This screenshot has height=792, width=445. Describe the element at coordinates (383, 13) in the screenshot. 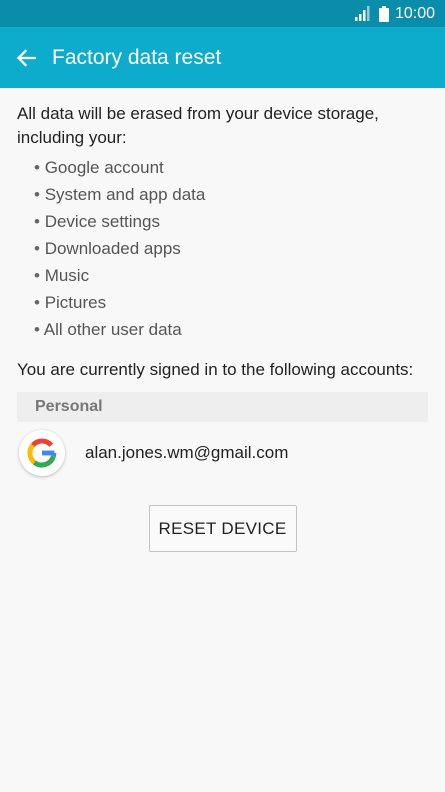

I see `battery-icon` at that location.